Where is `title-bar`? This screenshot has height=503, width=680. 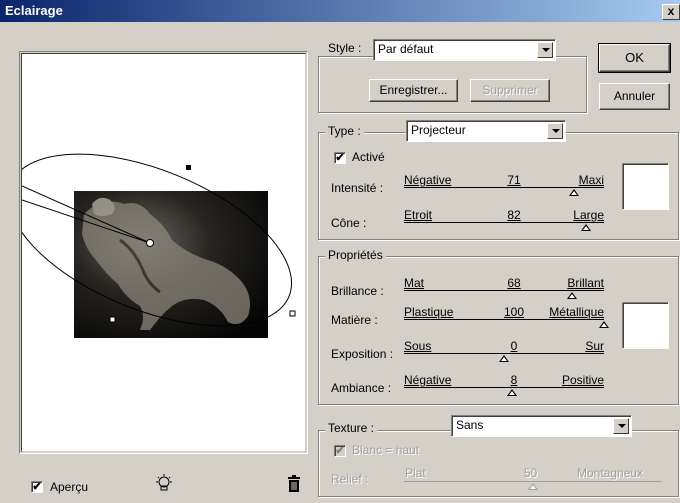 title-bar is located at coordinates (340, 11).